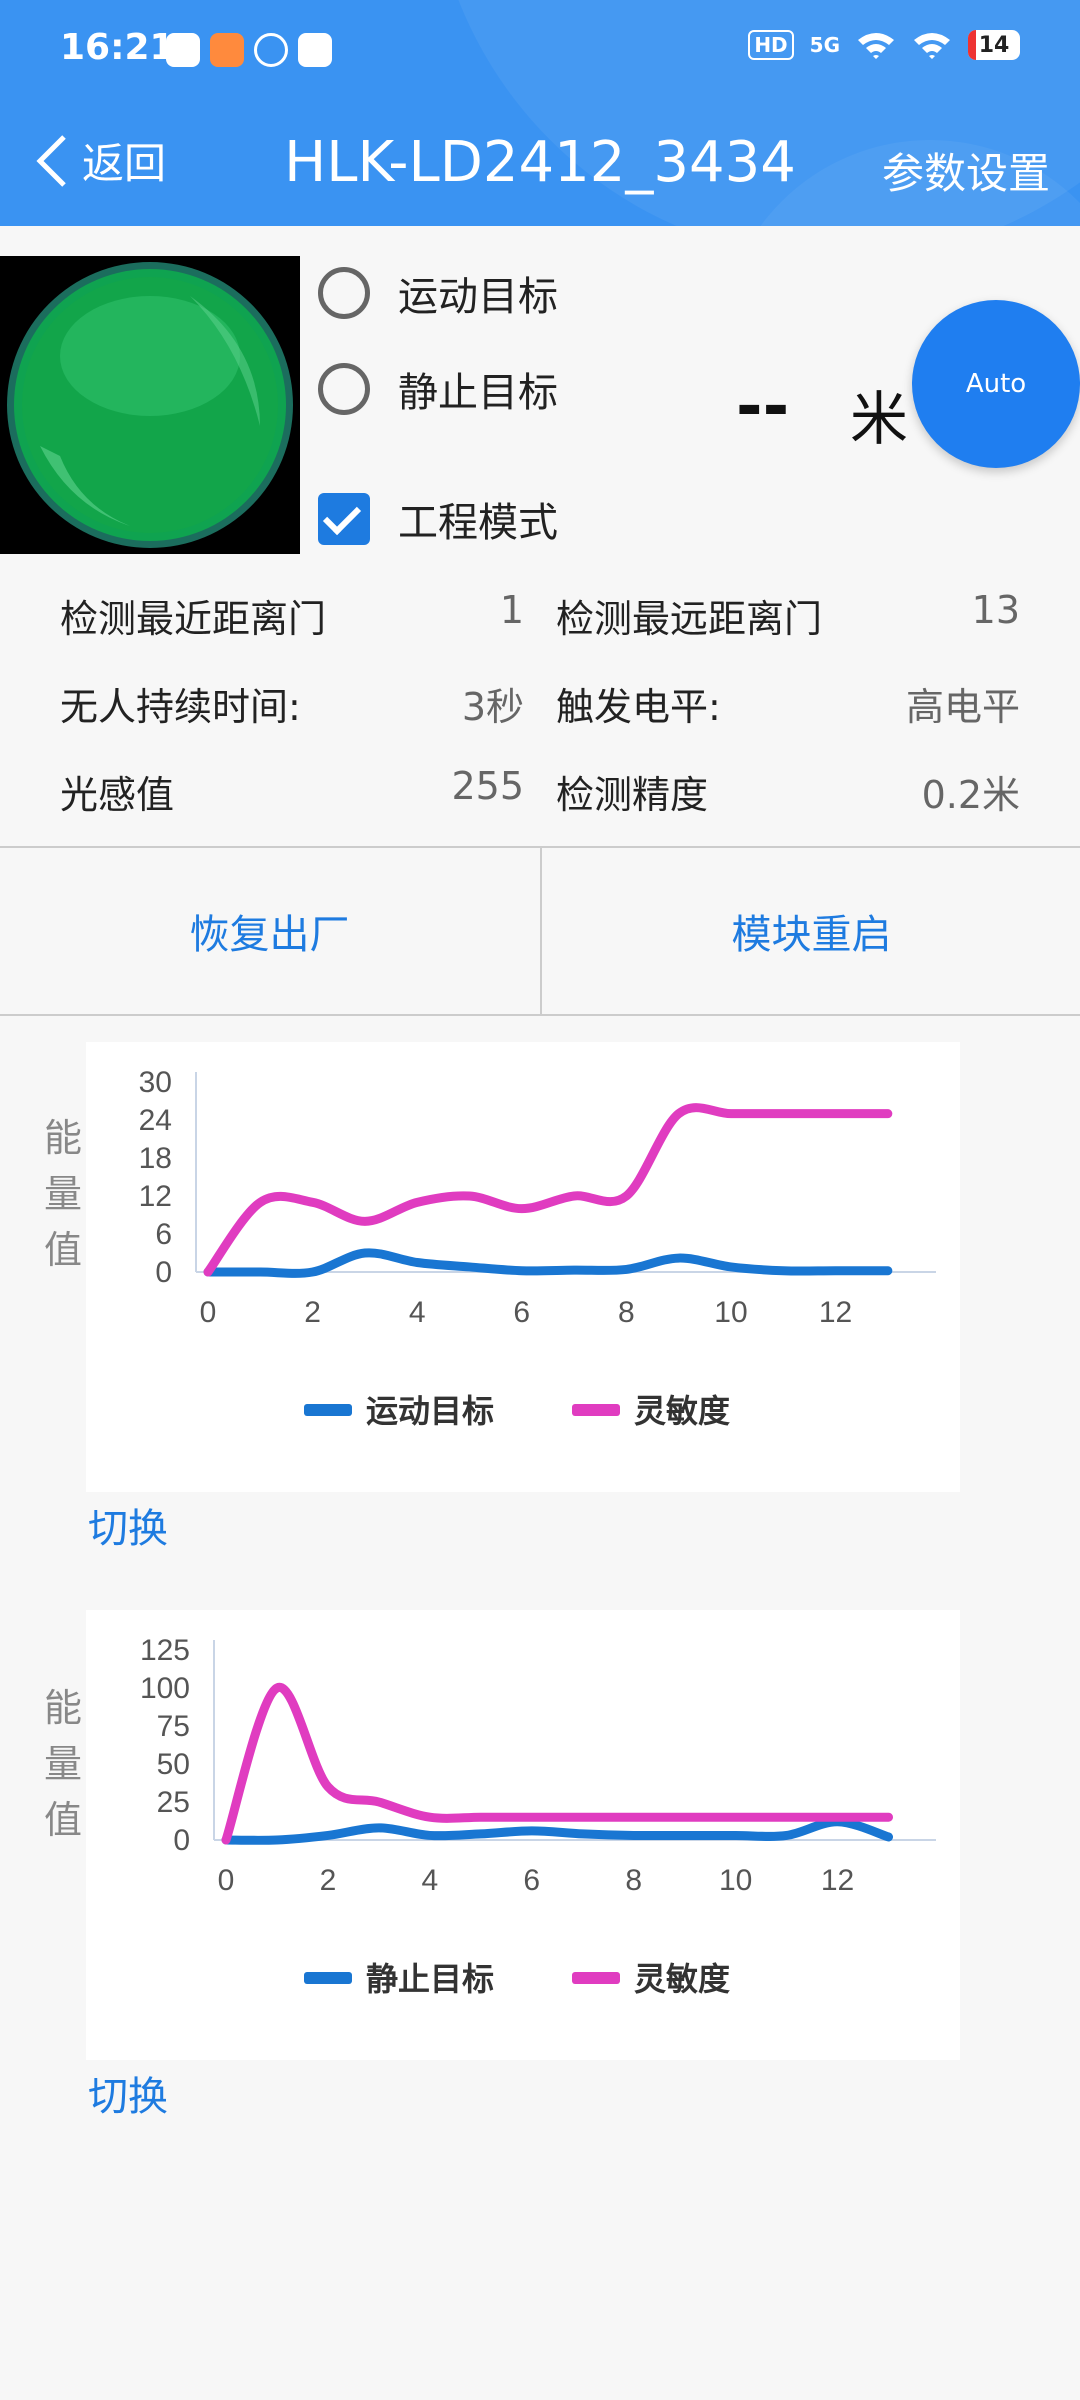  Describe the element at coordinates (824, 45) in the screenshot. I see `signal-icon: 5G` at that location.